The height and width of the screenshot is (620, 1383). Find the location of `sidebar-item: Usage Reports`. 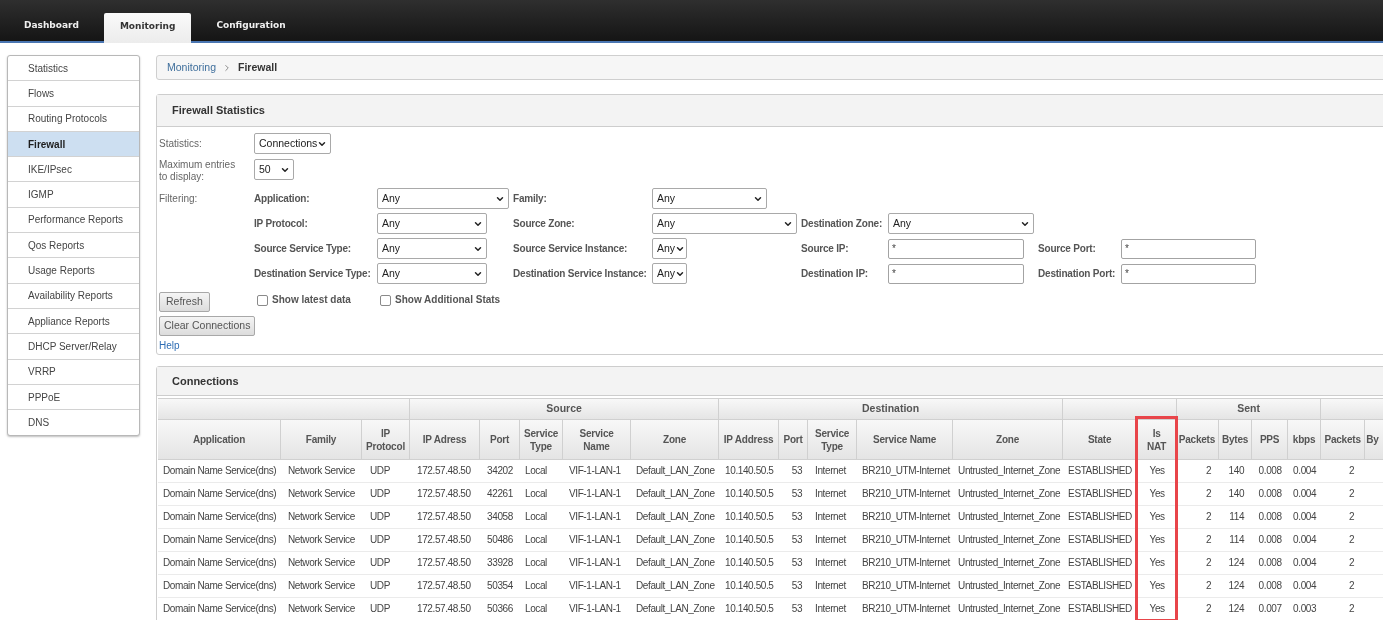

sidebar-item: Usage Reports is located at coordinates (73, 271).